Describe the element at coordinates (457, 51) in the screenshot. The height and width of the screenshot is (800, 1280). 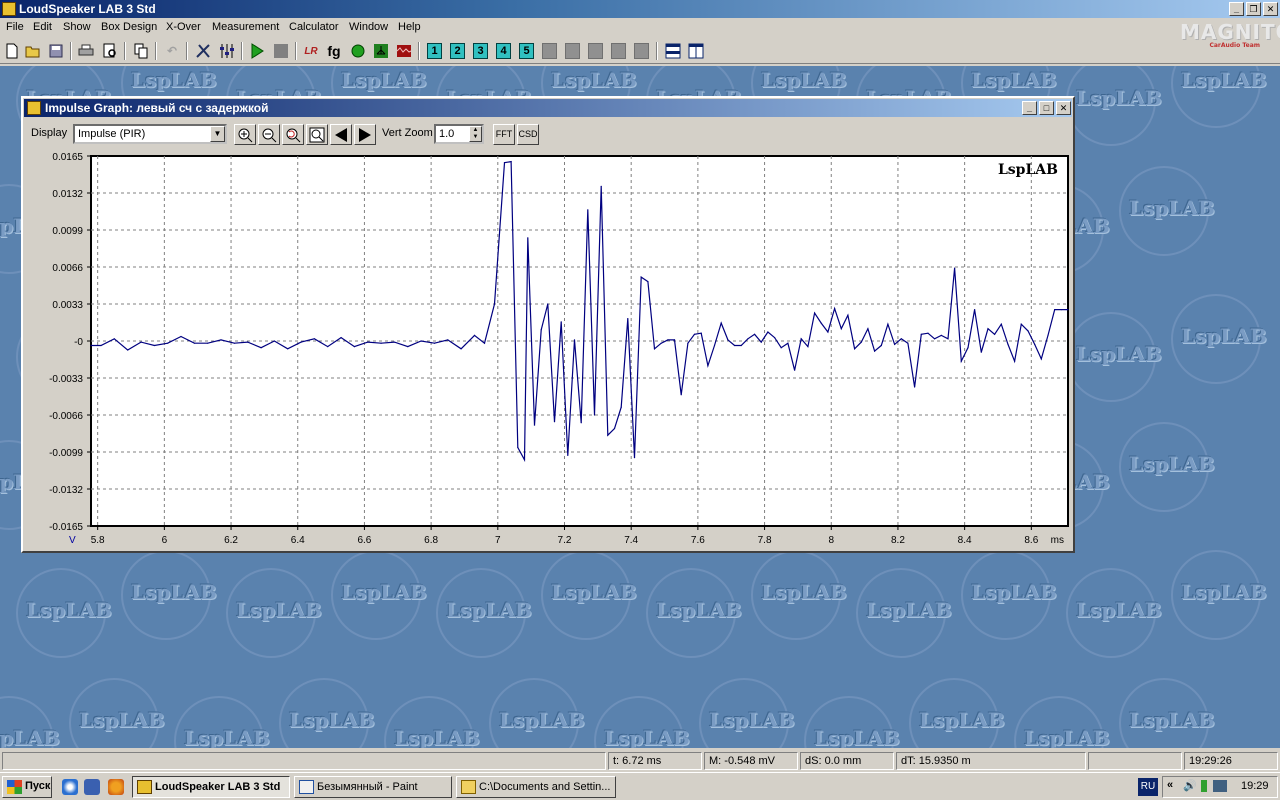
I see `preset-2-button: 2` at that location.